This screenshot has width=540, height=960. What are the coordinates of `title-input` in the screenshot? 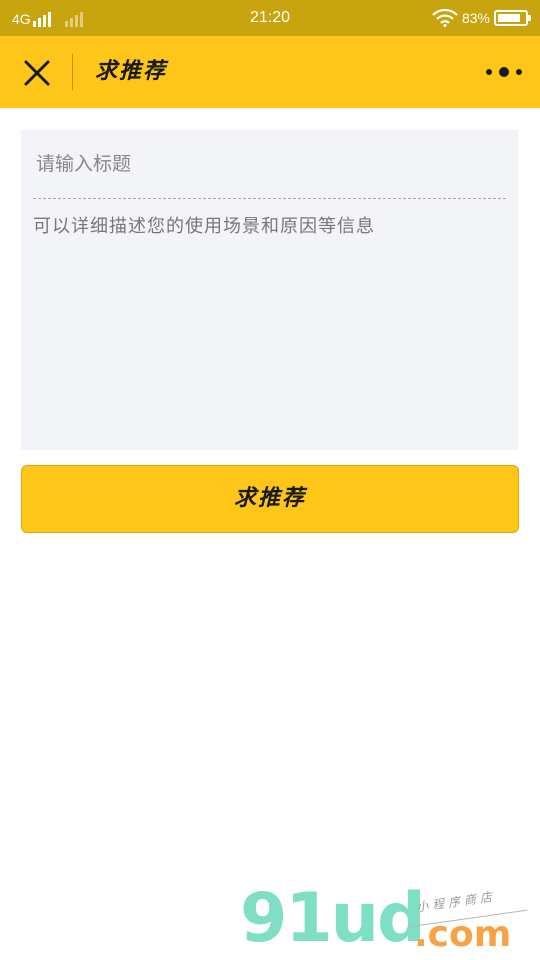 It's located at (269, 164).